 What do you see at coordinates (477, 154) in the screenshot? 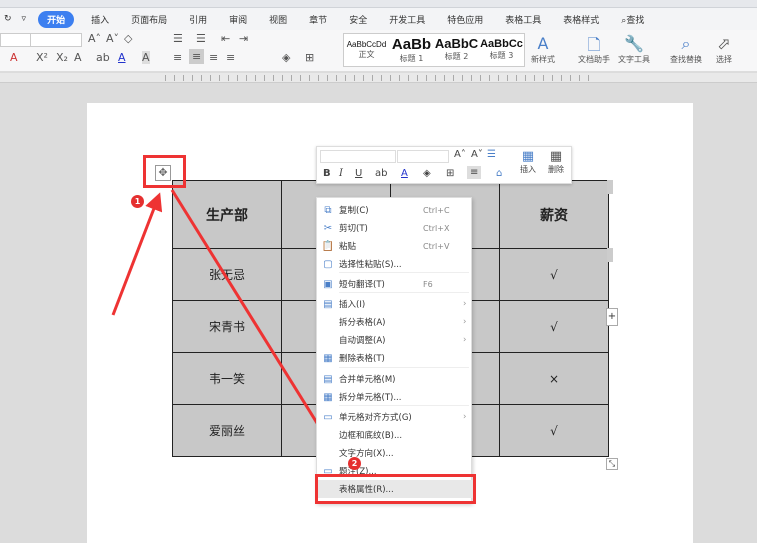
I see `shrink-font-icon: A˅` at bounding box center [477, 154].